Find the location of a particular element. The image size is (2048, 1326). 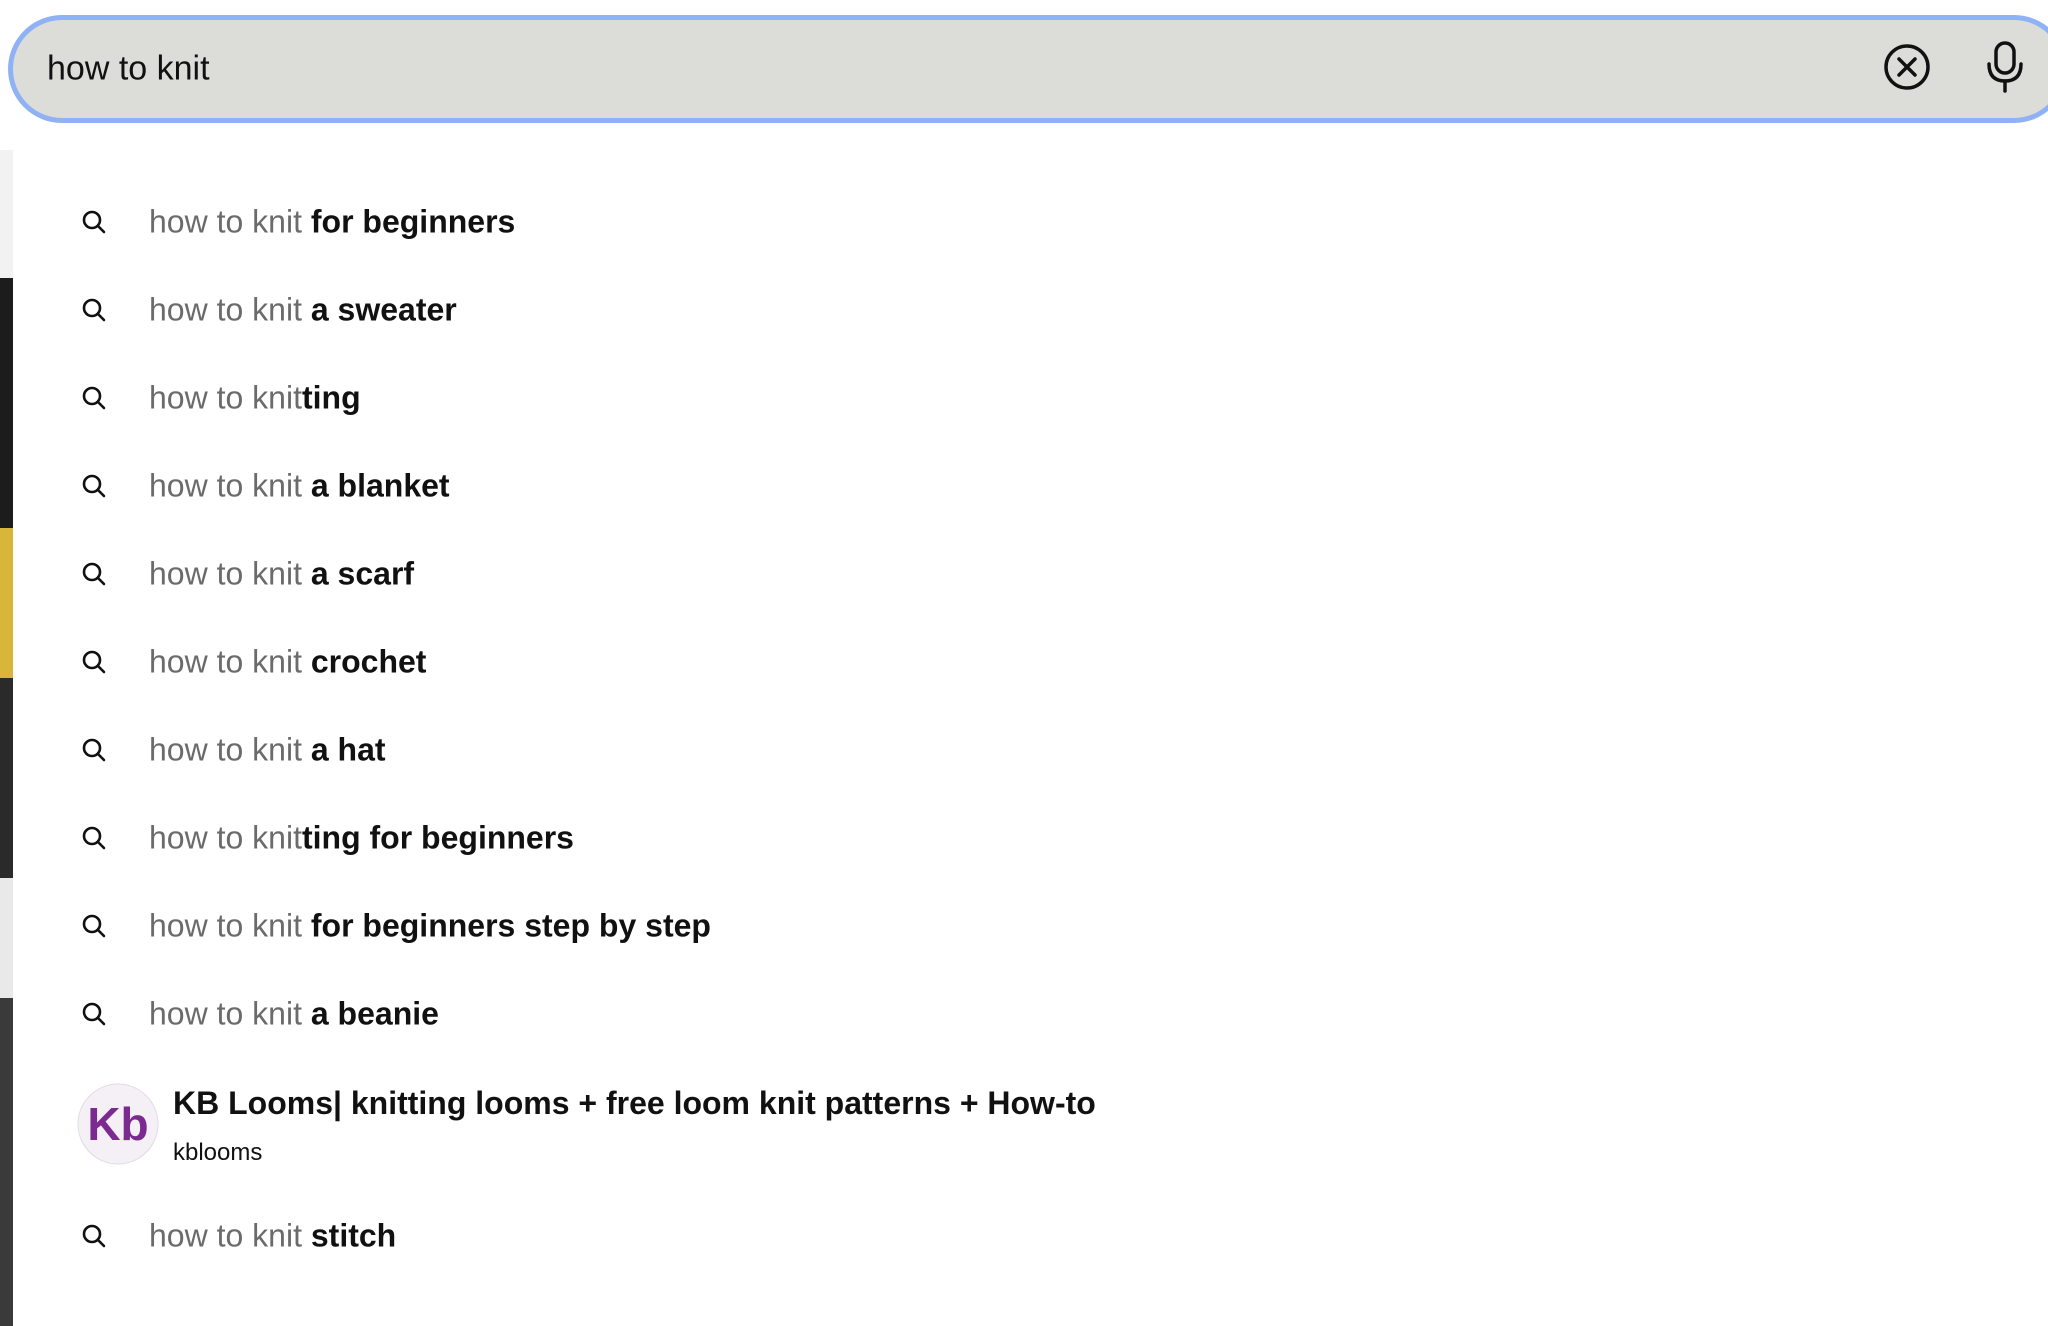

microphone-icon is located at coordinates (2005, 69).